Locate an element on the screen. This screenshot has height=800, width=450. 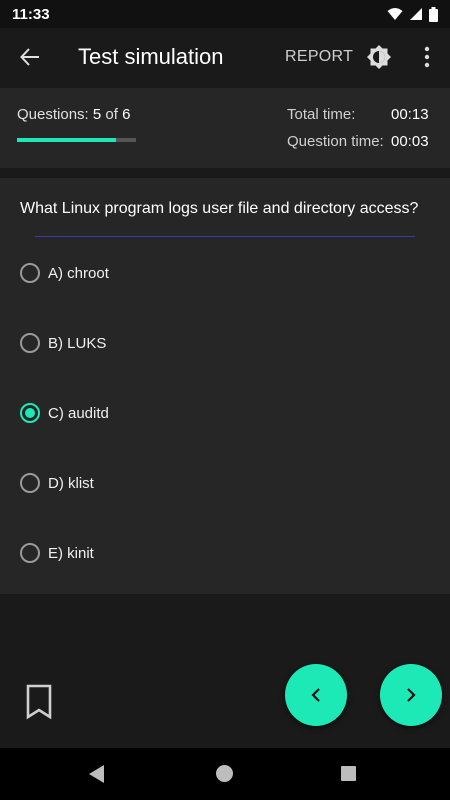
report-button: REPORT is located at coordinates (319, 57).